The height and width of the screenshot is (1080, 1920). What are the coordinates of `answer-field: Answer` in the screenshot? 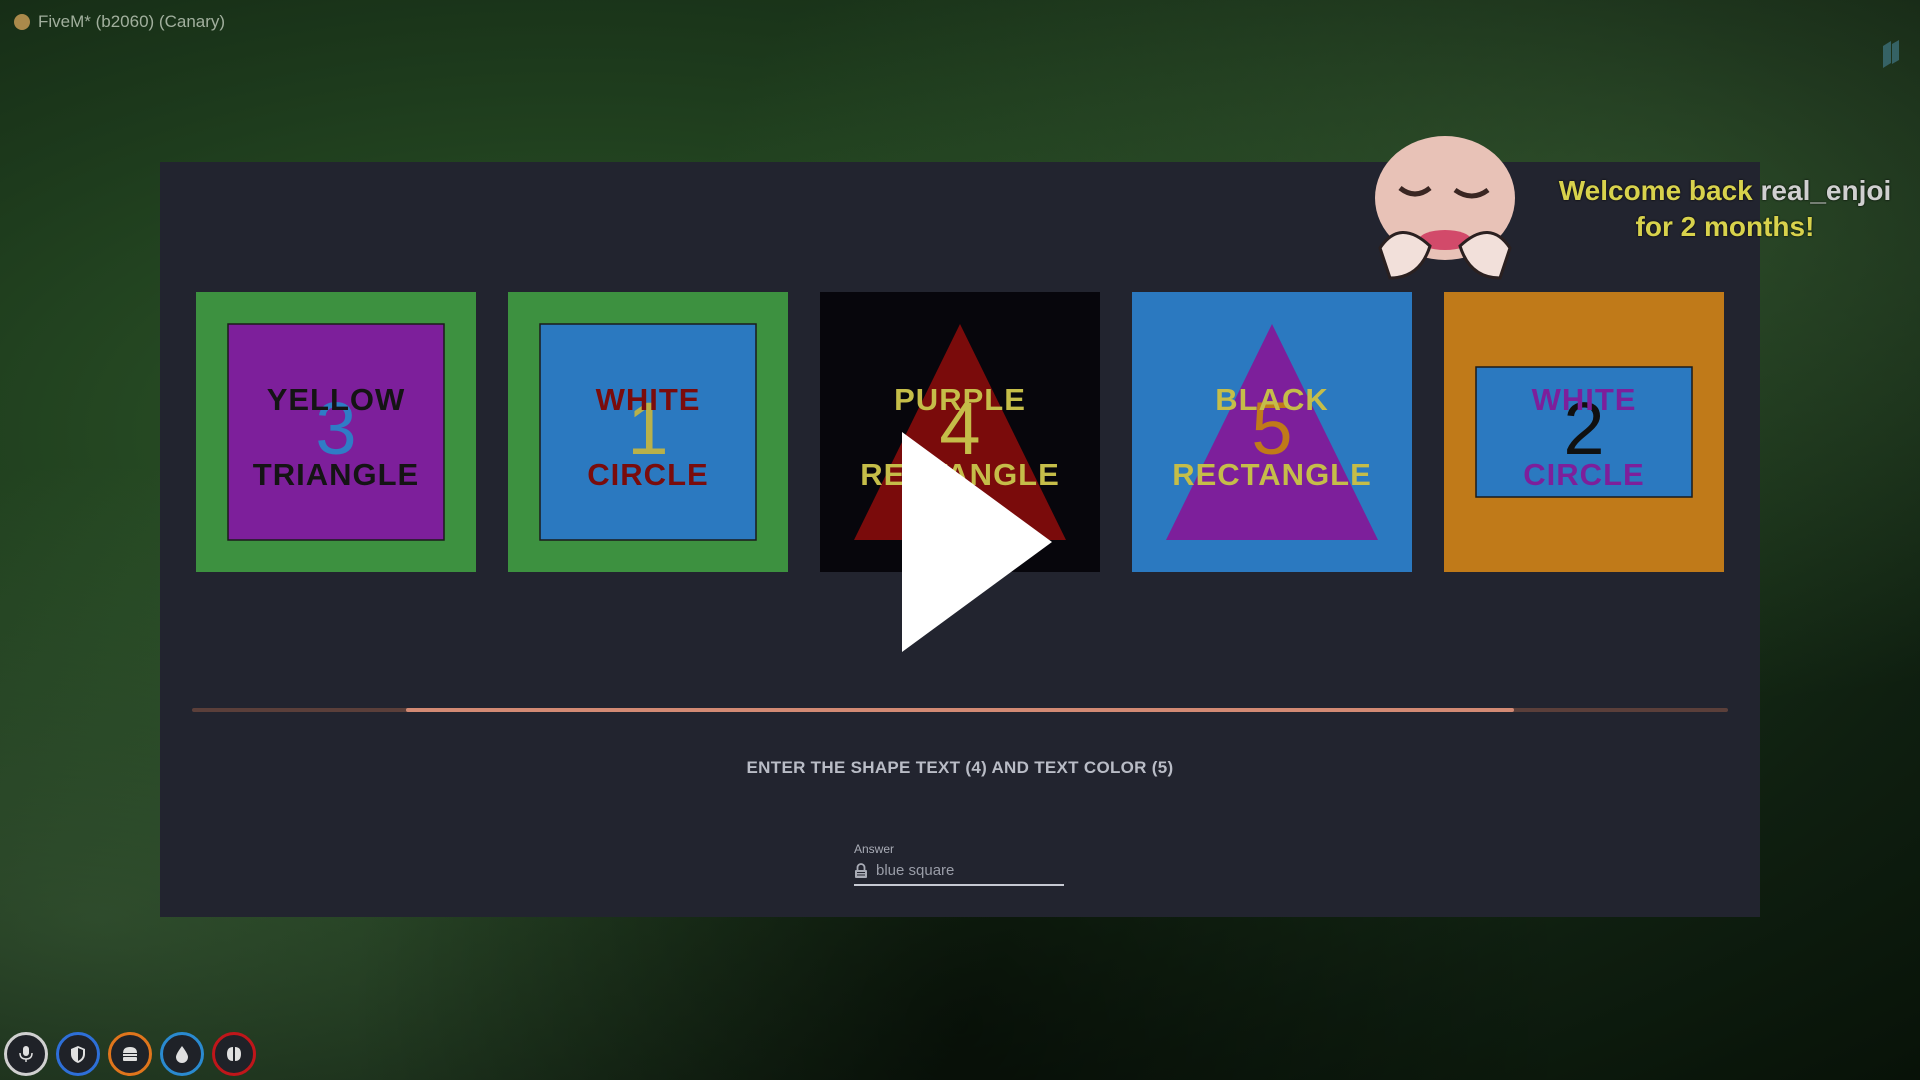 It's located at (959, 864).